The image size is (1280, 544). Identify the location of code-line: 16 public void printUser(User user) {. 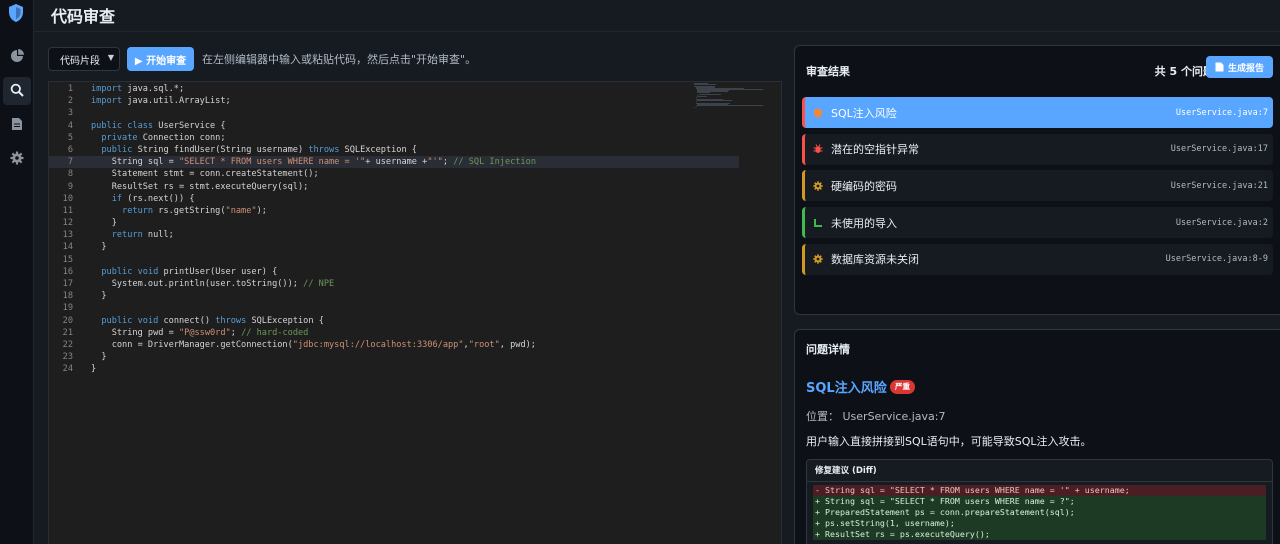
(394, 272).